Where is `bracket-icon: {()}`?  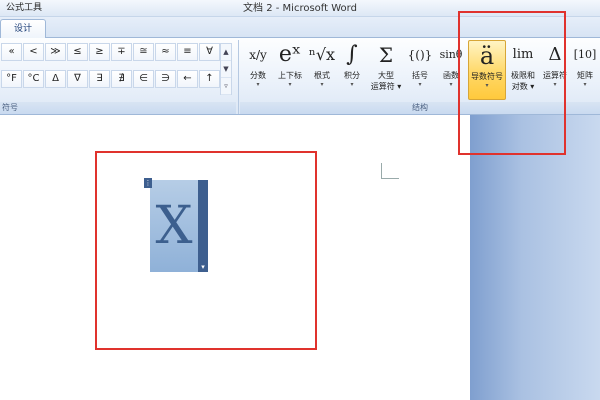
bracket-icon: {()} is located at coordinates (420, 55).